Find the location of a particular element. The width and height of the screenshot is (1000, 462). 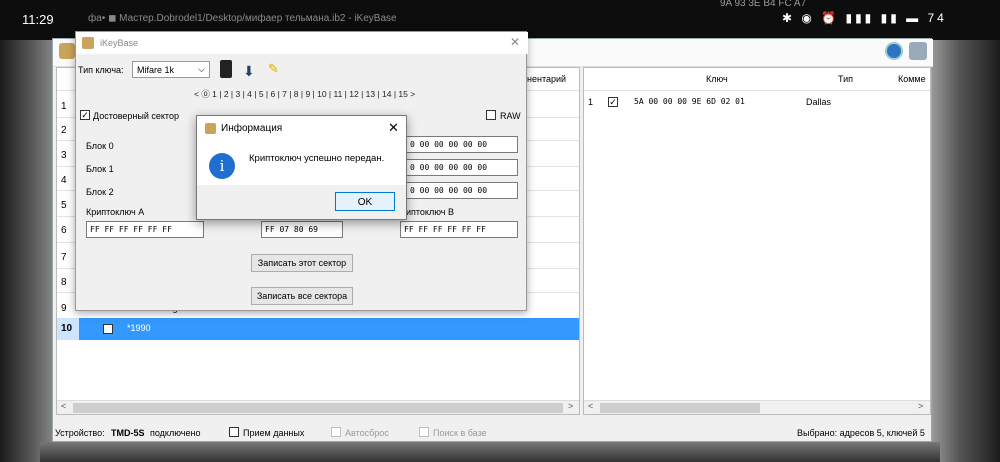

block-2-input: 0 00 00 00 00 00 is located at coordinates (462, 190).